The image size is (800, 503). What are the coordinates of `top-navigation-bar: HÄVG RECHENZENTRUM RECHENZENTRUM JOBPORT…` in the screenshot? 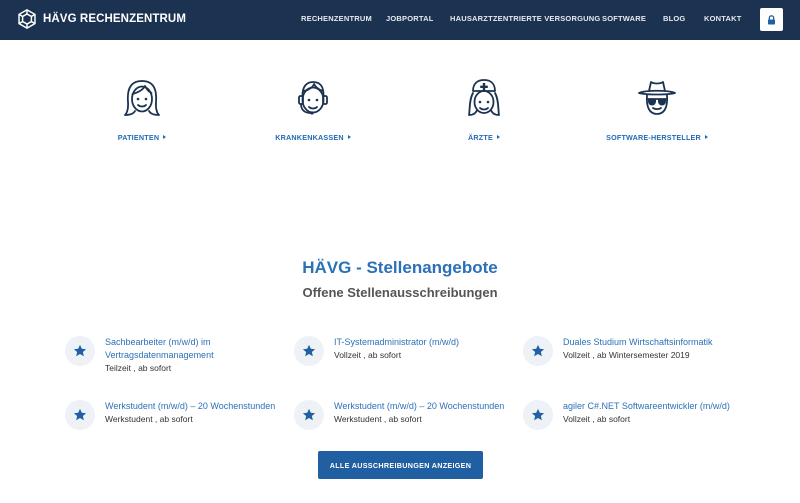 It's located at (400, 20).